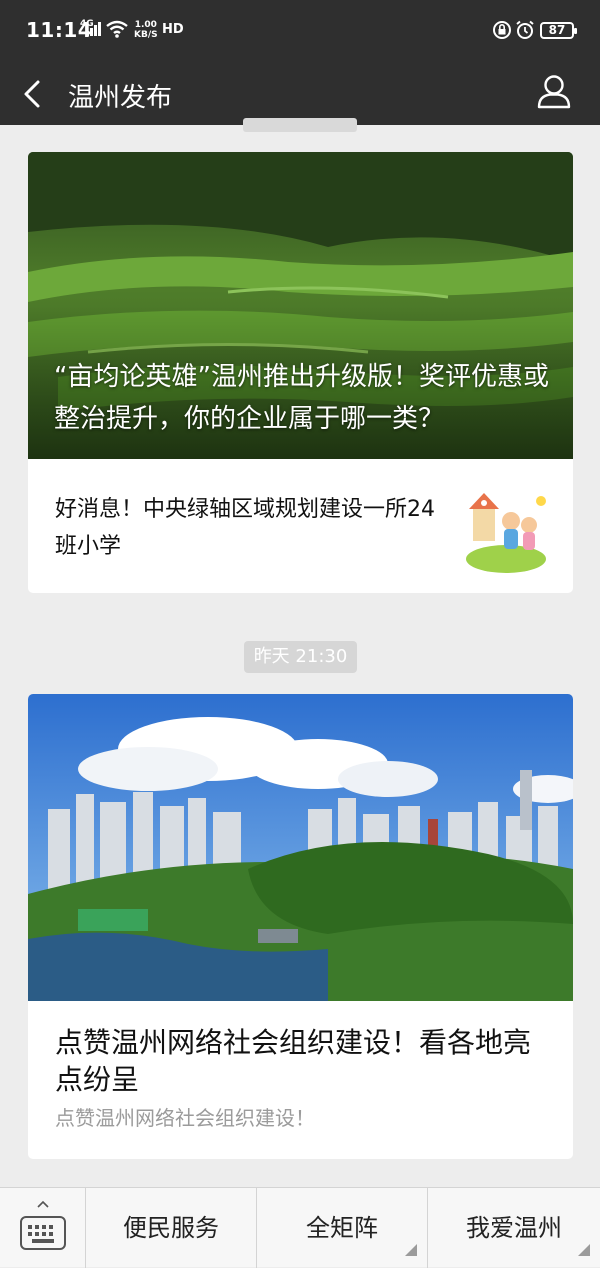  I want to click on menu-item-label: 全矩阵, so click(342, 1228).